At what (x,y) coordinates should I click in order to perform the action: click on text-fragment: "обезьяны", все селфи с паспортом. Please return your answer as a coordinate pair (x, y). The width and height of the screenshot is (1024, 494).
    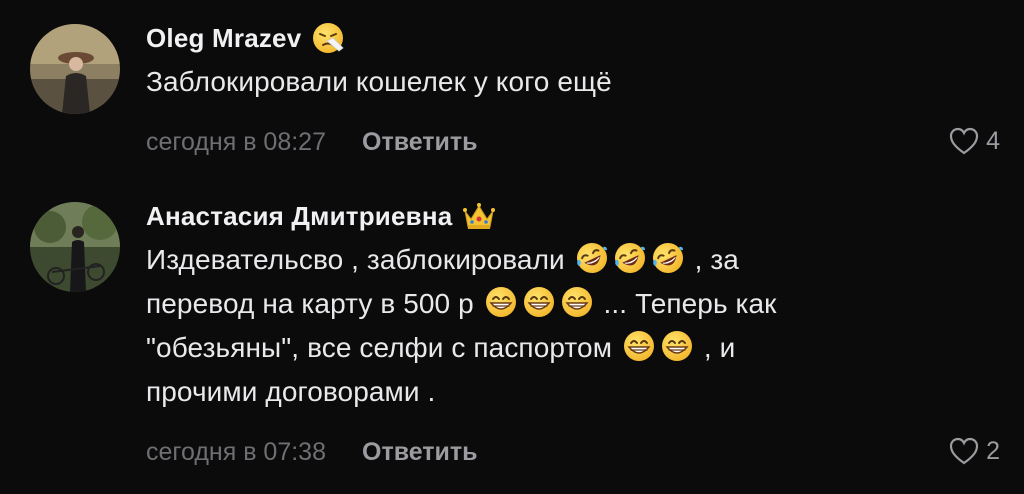
    Looking at the image, I should click on (379, 347).